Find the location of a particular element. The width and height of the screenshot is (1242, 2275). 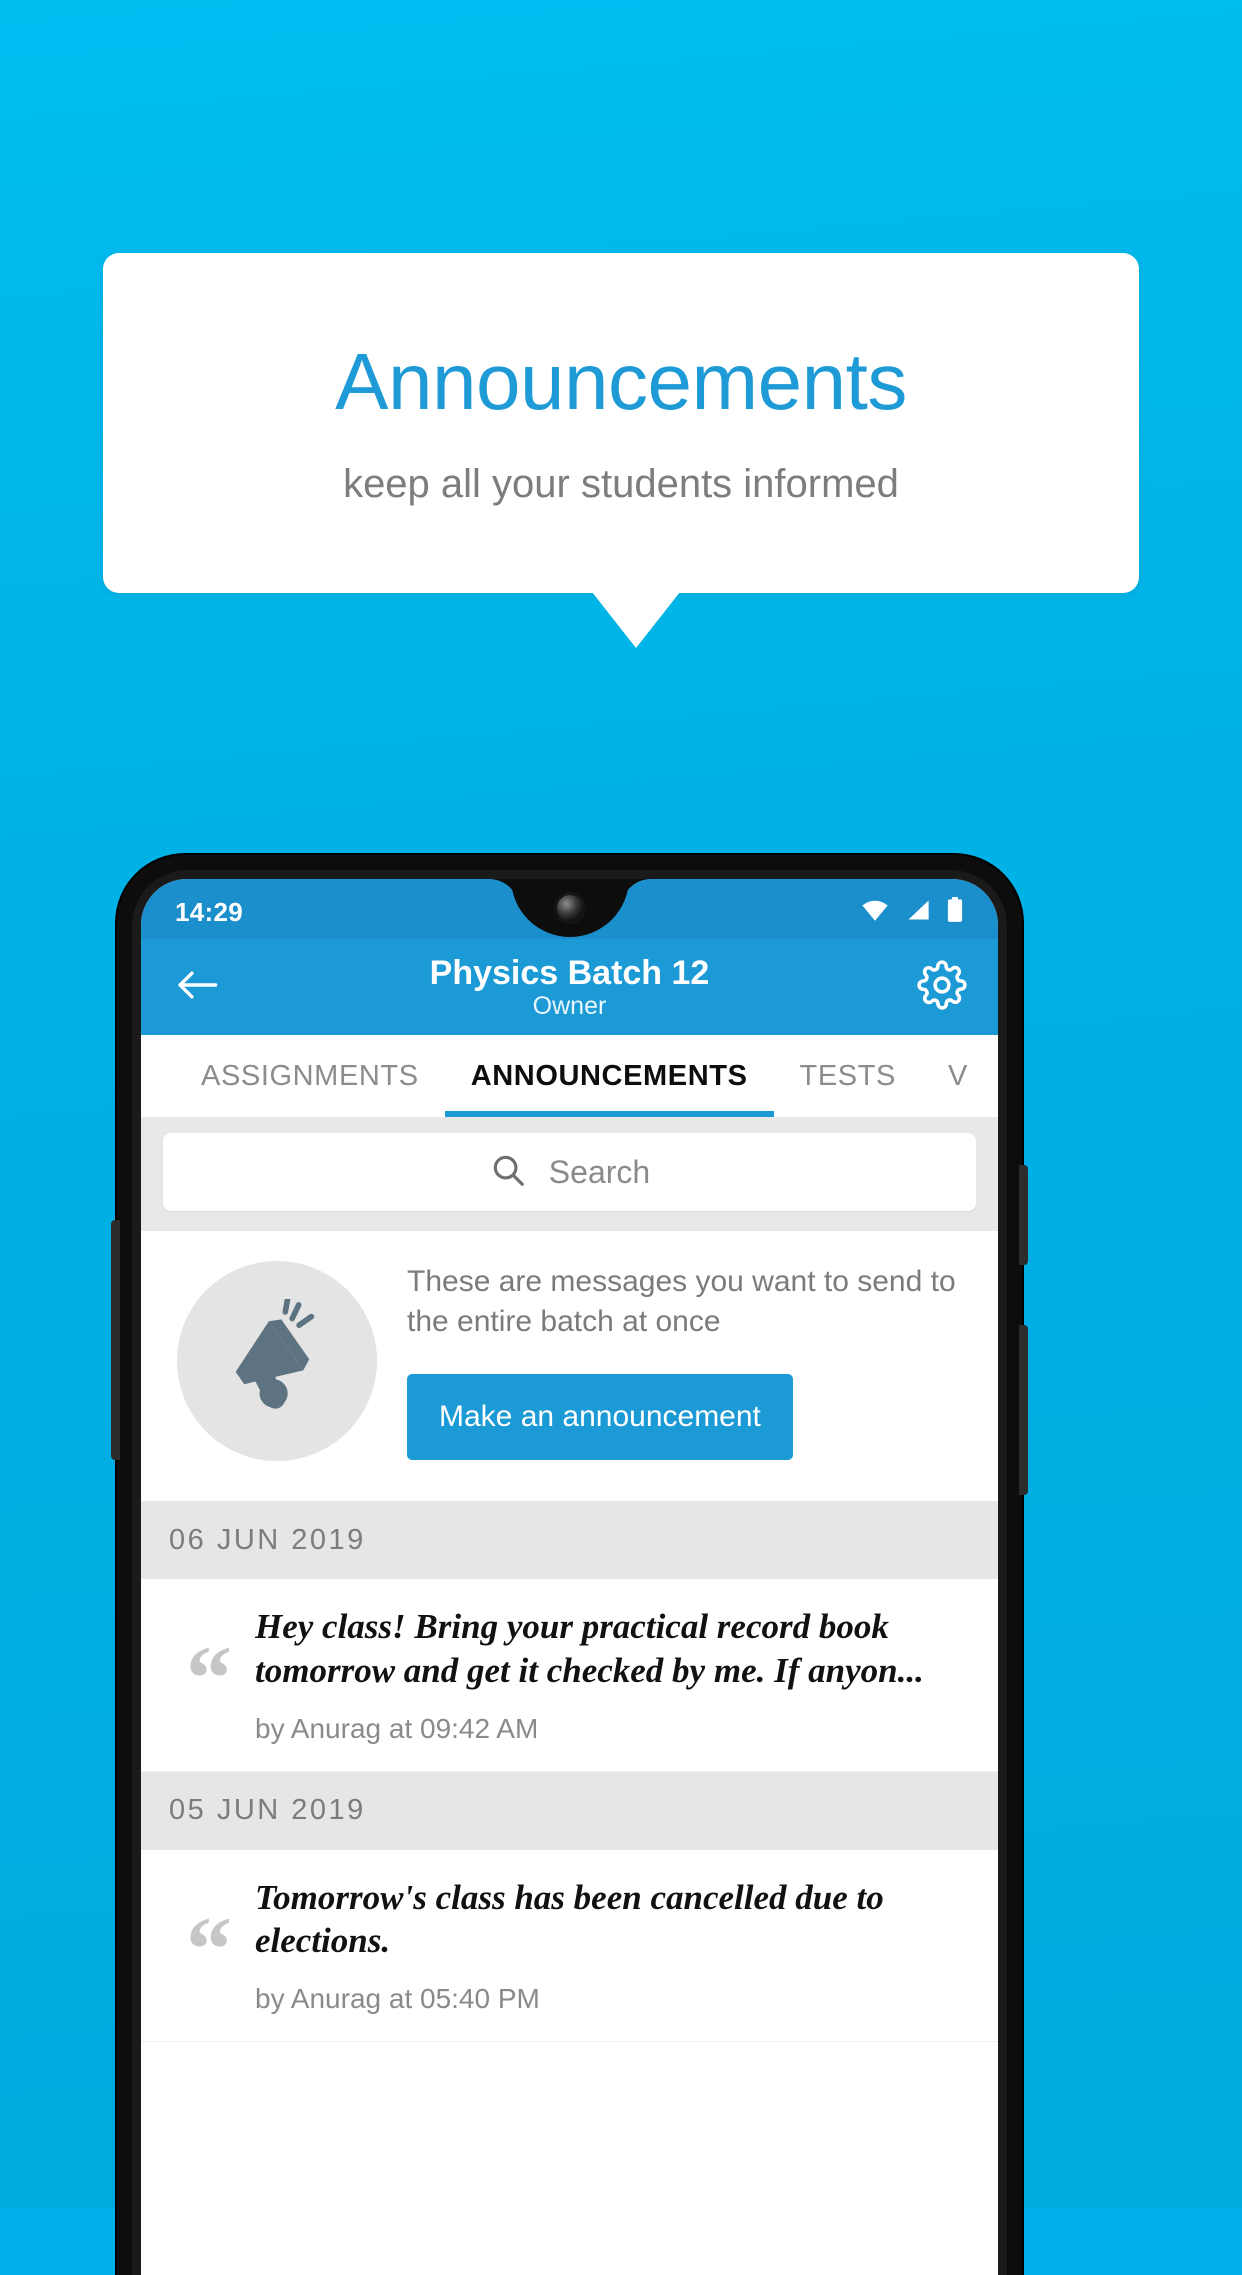

gear-icon is located at coordinates (942, 987).